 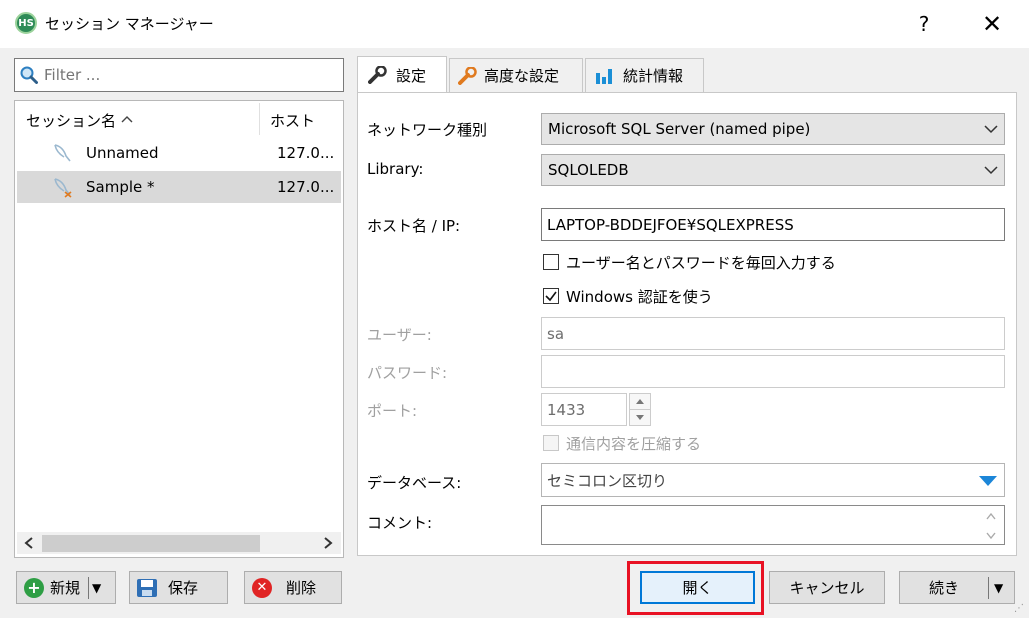 What do you see at coordinates (467, 75) in the screenshot?
I see `wrench-orange-icon` at bounding box center [467, 75].